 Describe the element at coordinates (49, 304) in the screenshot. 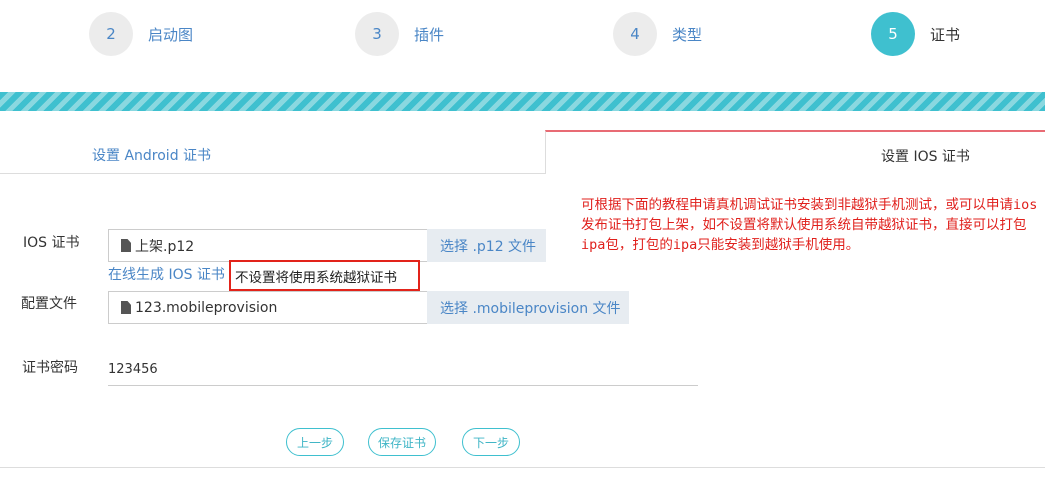

I see `profile-label: 配置文件` at that location.